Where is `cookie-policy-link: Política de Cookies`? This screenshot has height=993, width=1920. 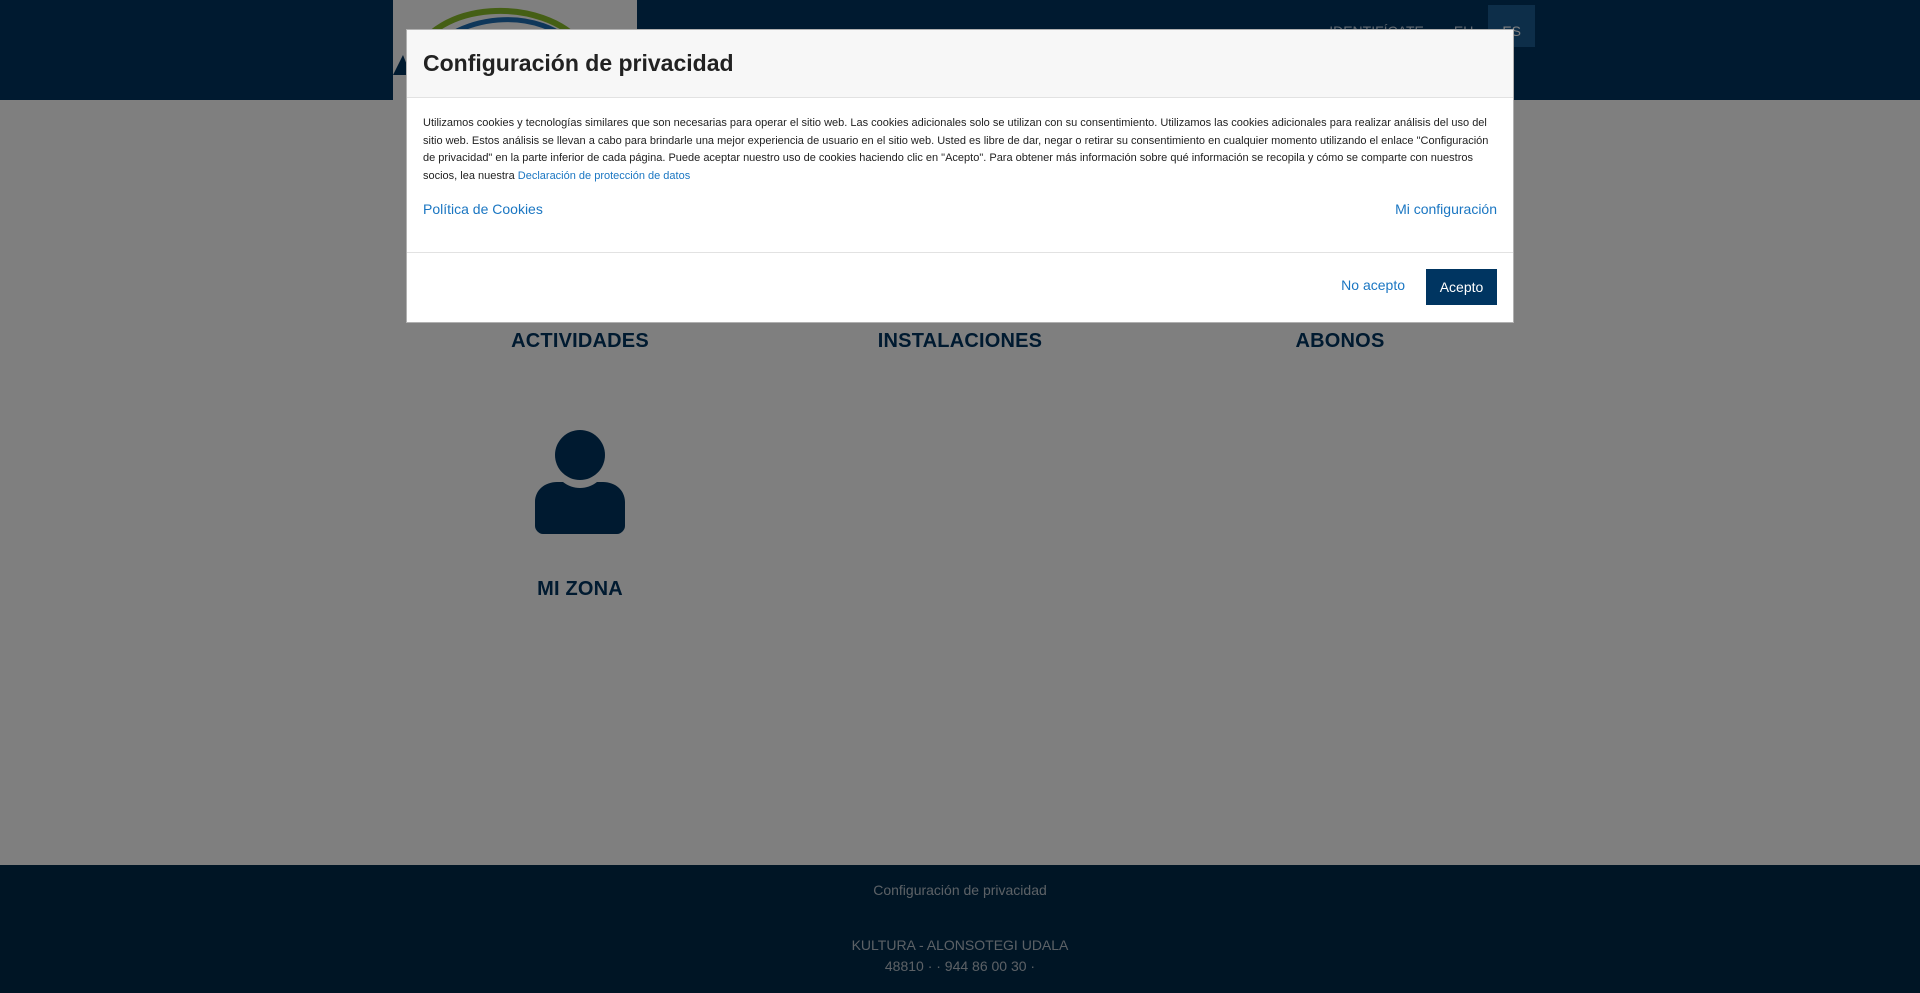 cookie-policy-link: Política de Cookies is located at coordinates (483, 209).